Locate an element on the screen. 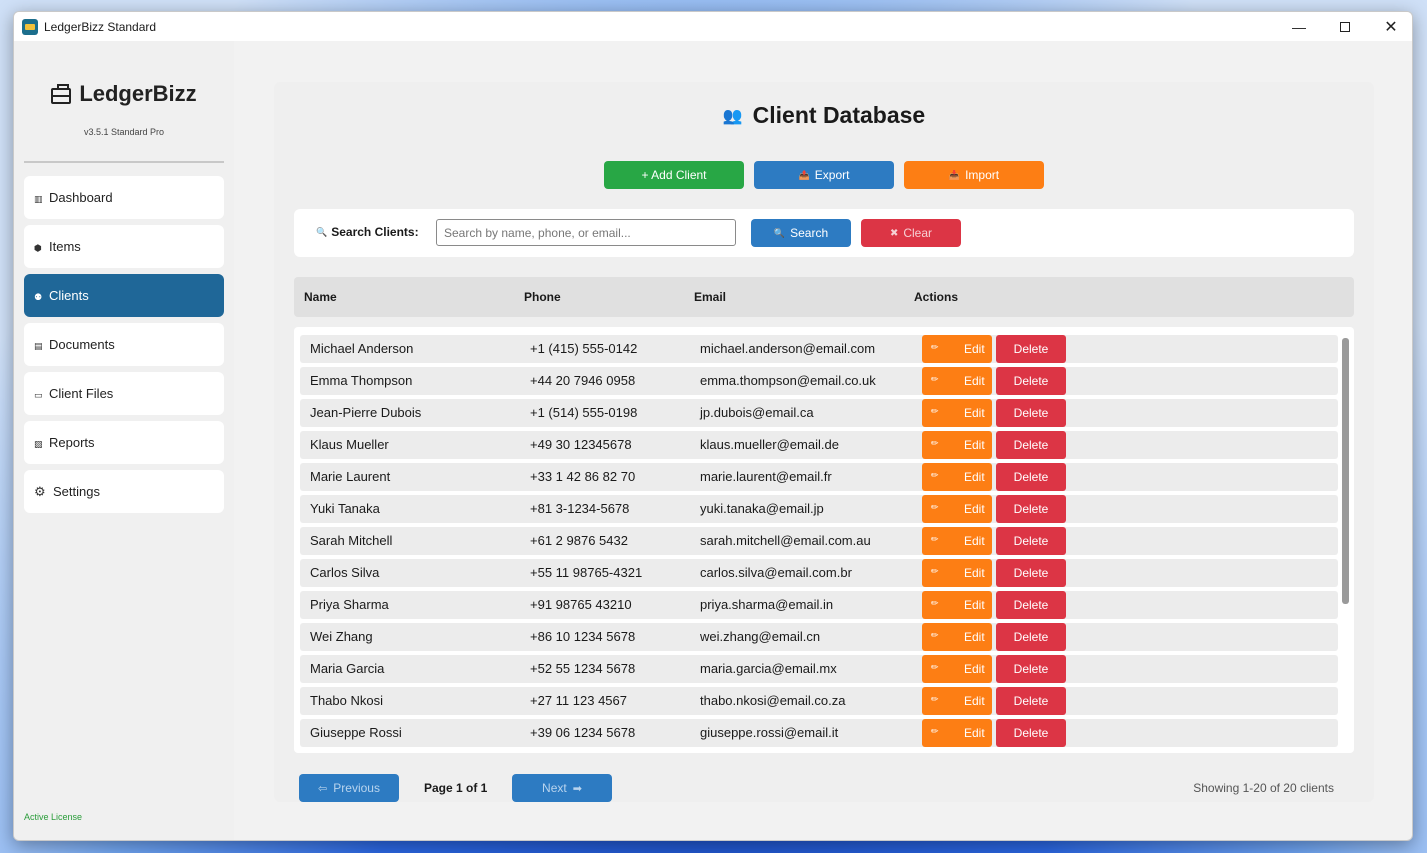 This screenshot has width=1427, height=853. next-button: Next ➡ is located at coordinates (562, 788).